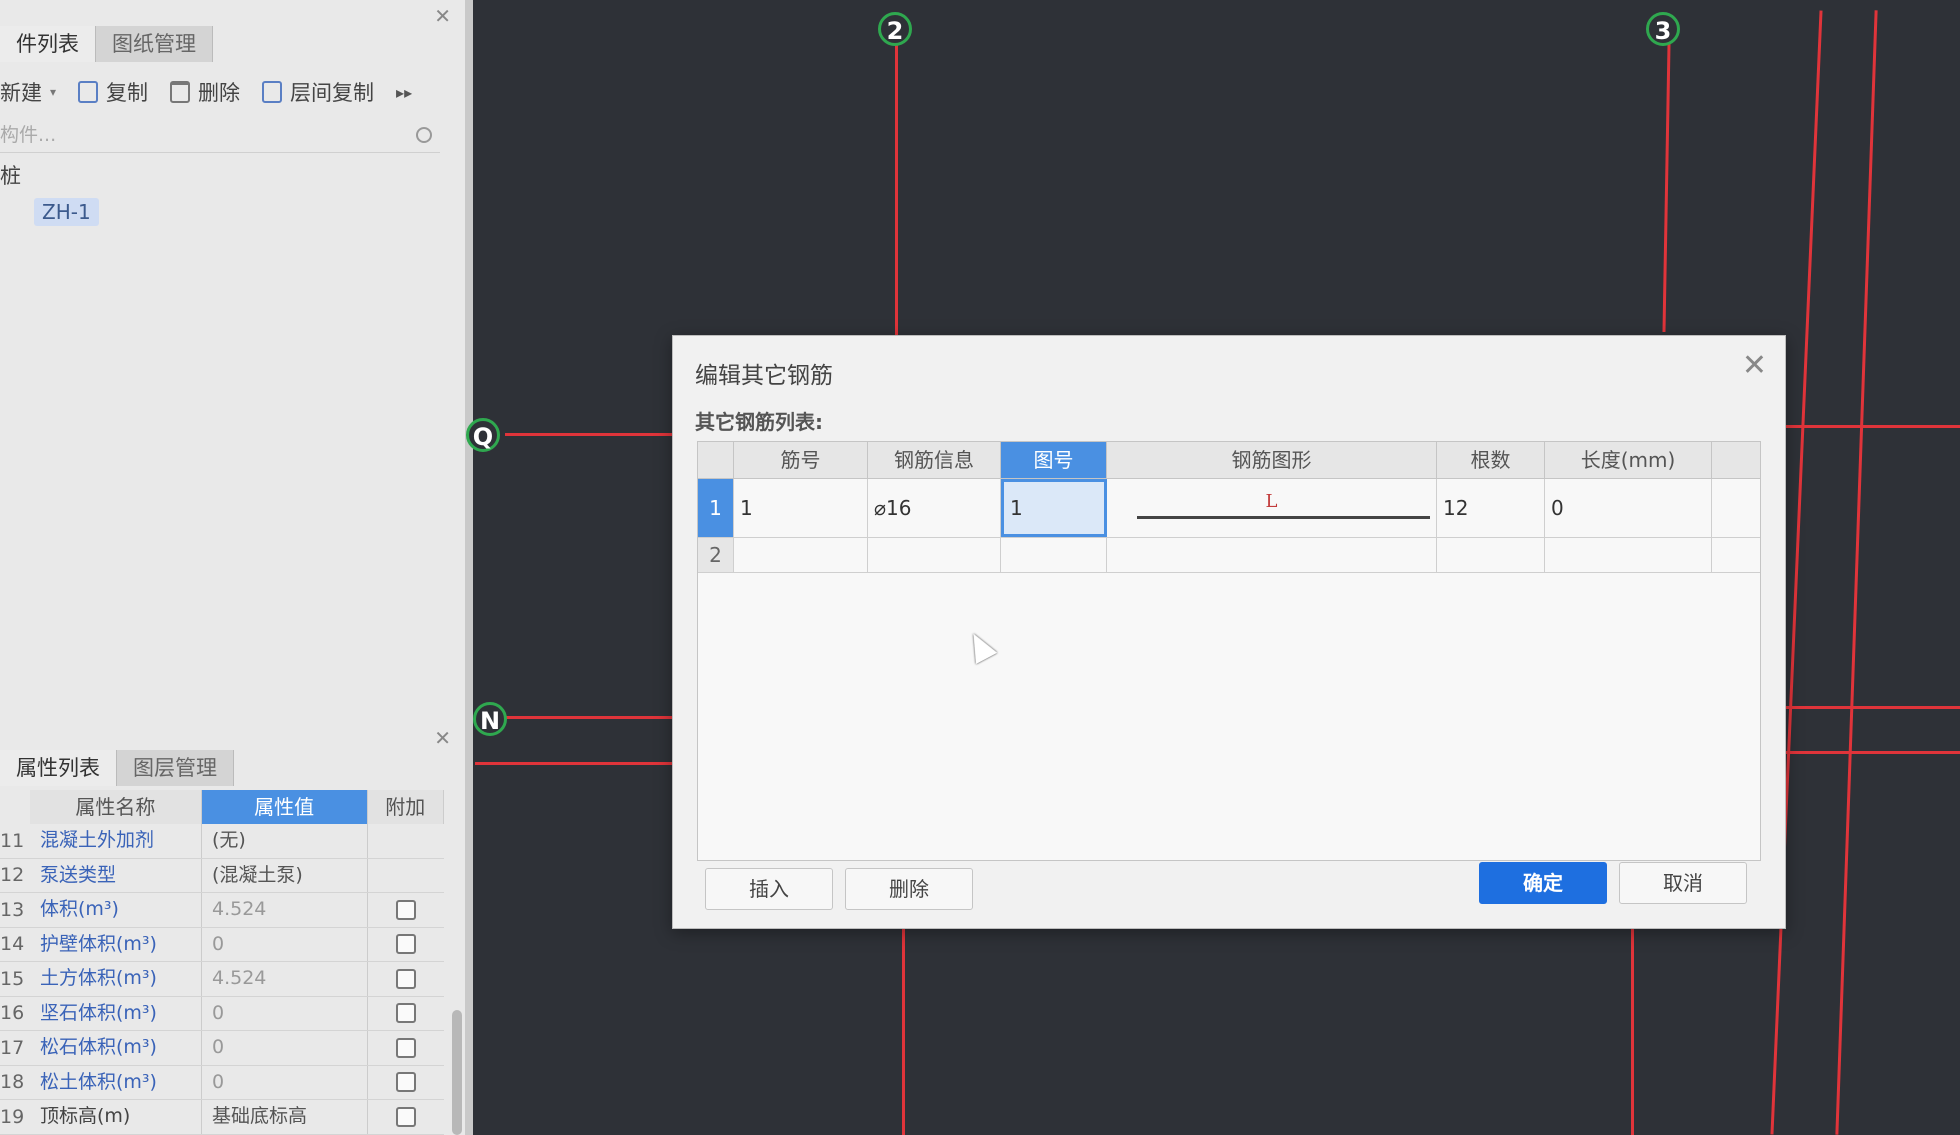 The image size is (1960, 1135). Describe the element at coordinates (769, 889) in the screenshot. I see `insert-button: 插入` at that location.